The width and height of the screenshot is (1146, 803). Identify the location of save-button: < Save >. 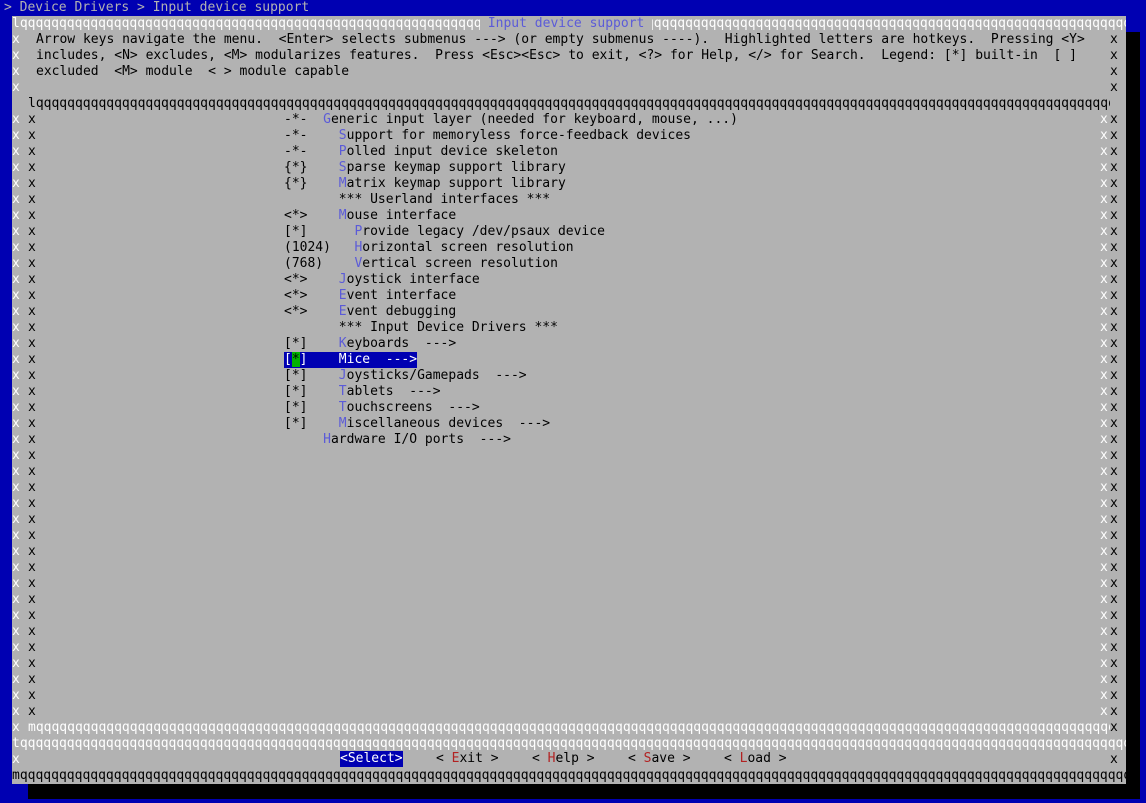
(659, 759).